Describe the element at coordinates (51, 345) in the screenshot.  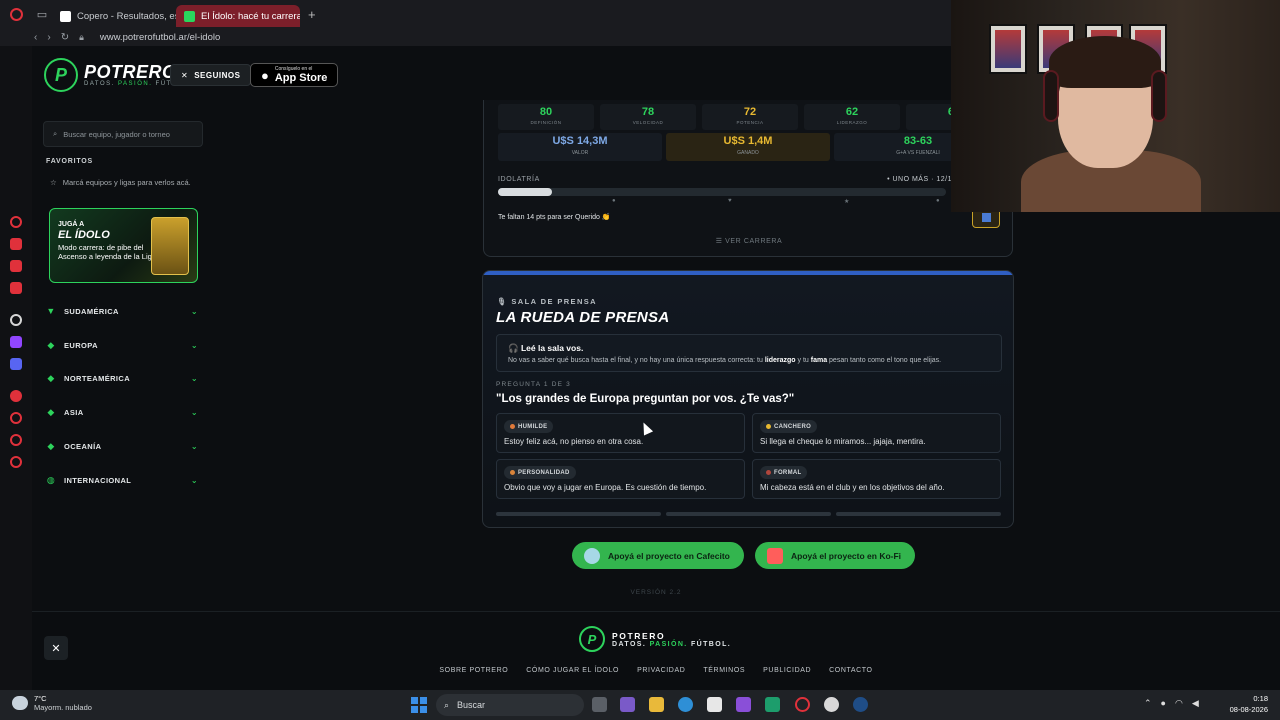
I see `europe-icon: ◆` at that location.